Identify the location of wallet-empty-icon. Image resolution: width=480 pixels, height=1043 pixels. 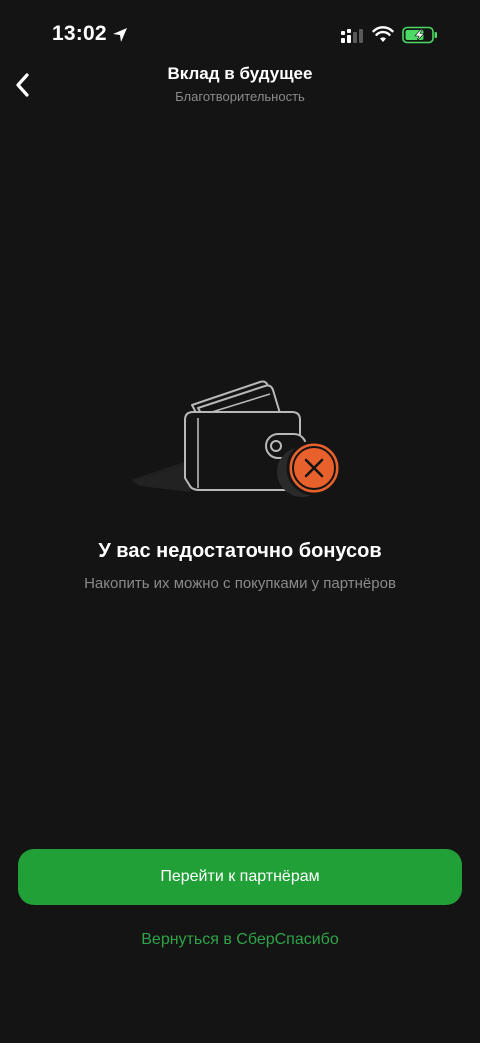
(236, 438).